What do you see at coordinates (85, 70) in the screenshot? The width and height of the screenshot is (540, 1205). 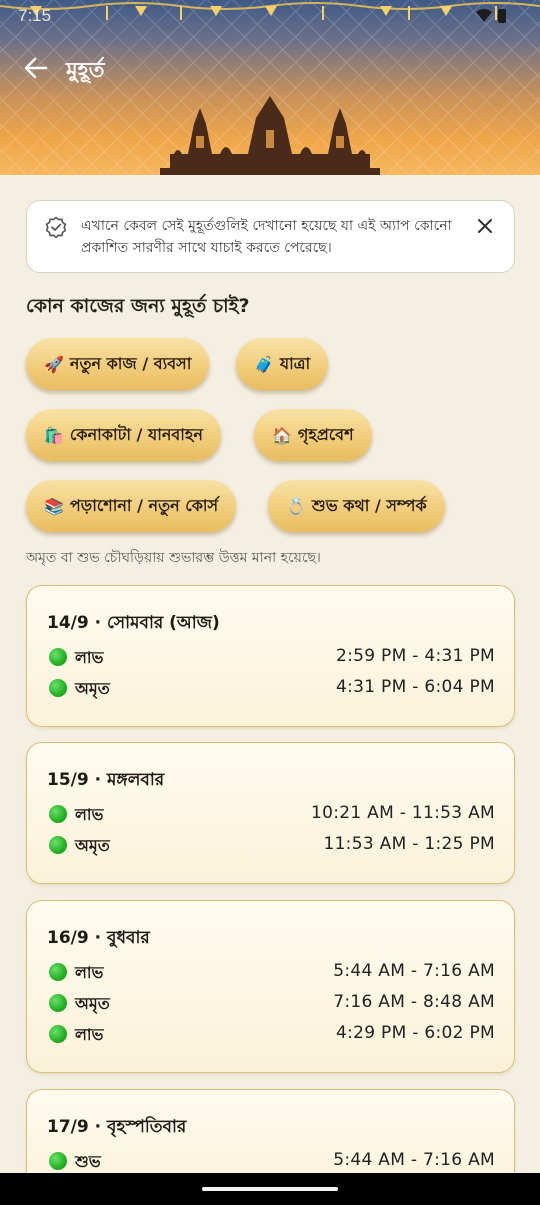 I see `page-title: মুহূর্ত` at bounding box center [85, 70].